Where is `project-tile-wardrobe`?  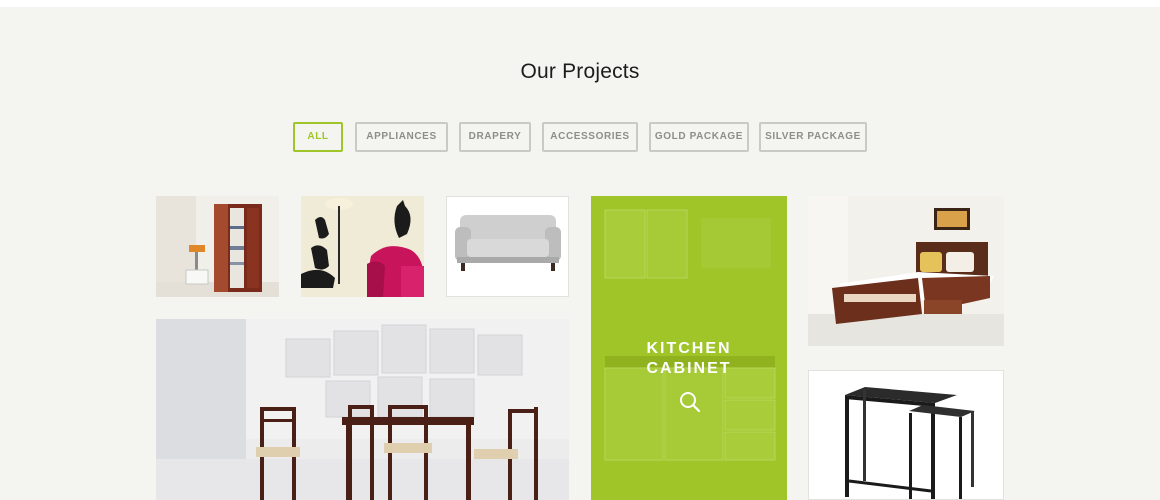 project-tile-wardrobe is located at coordinates (217, 246).